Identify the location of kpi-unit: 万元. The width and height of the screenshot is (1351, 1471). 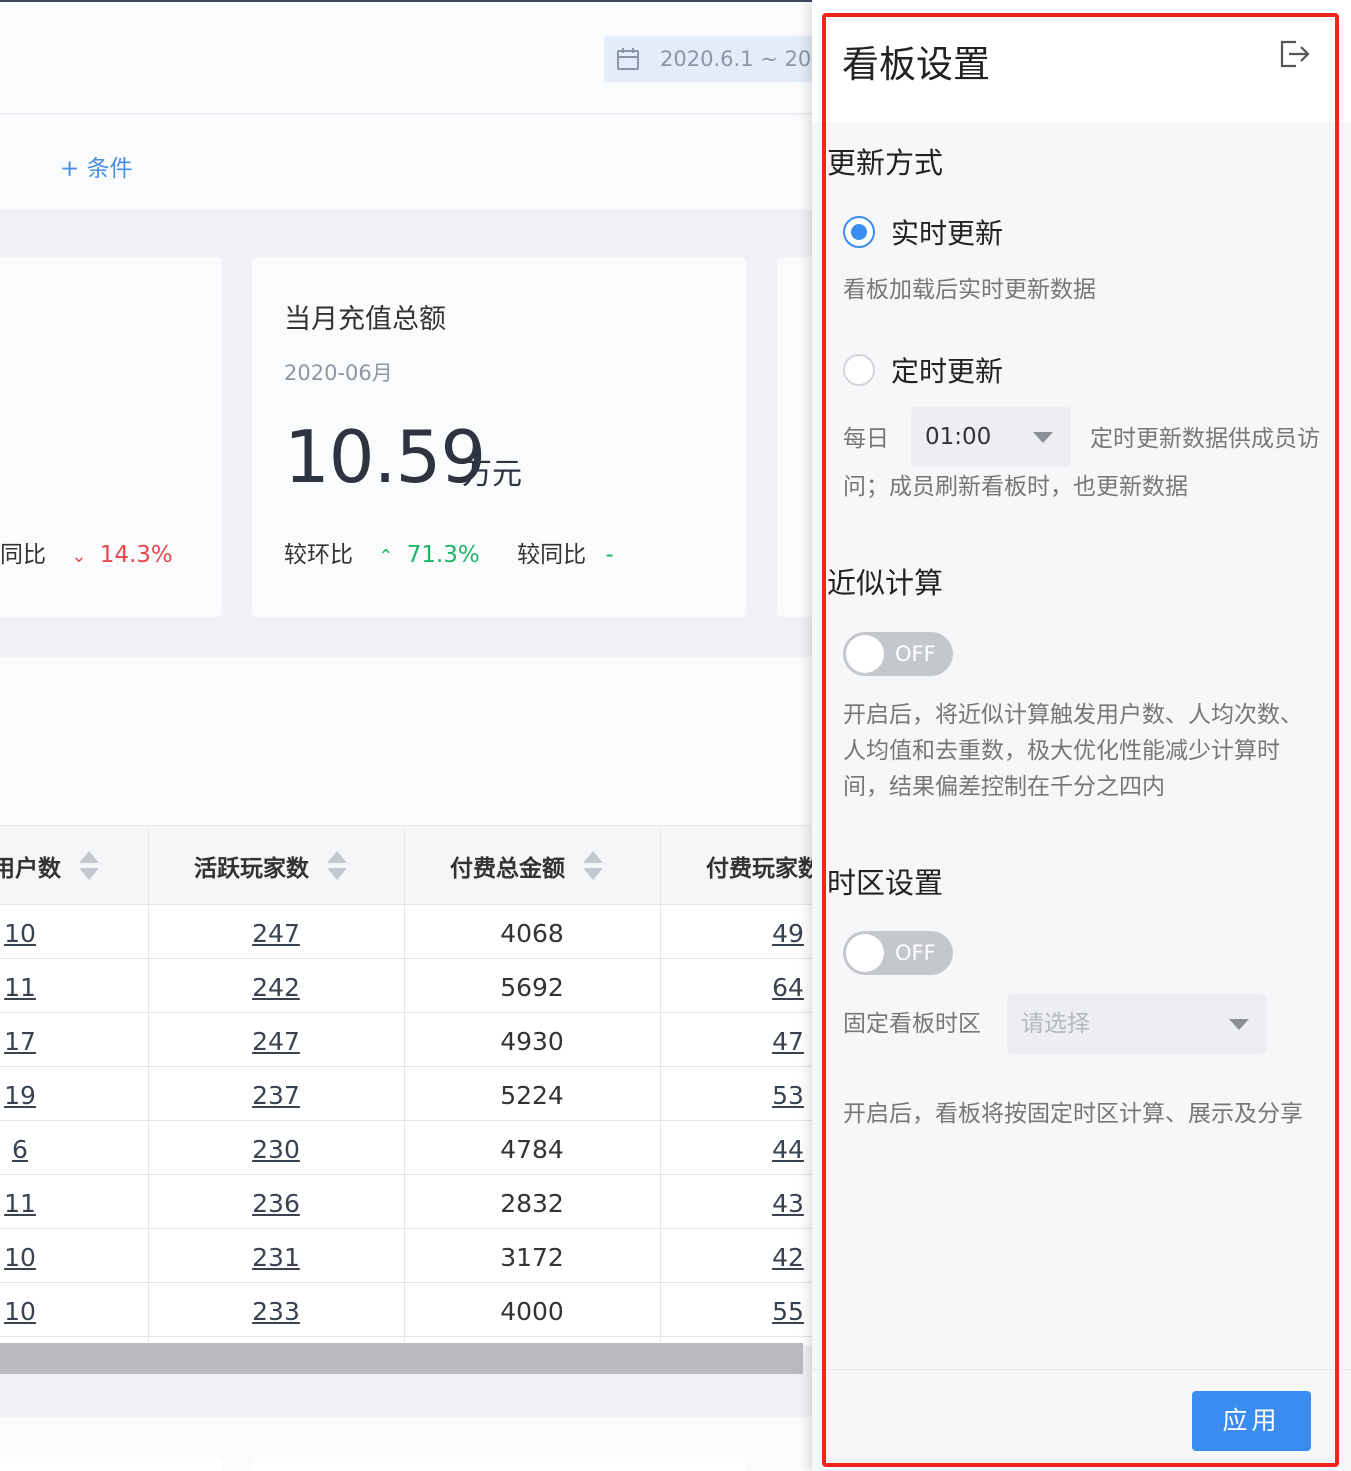
(492, 474).